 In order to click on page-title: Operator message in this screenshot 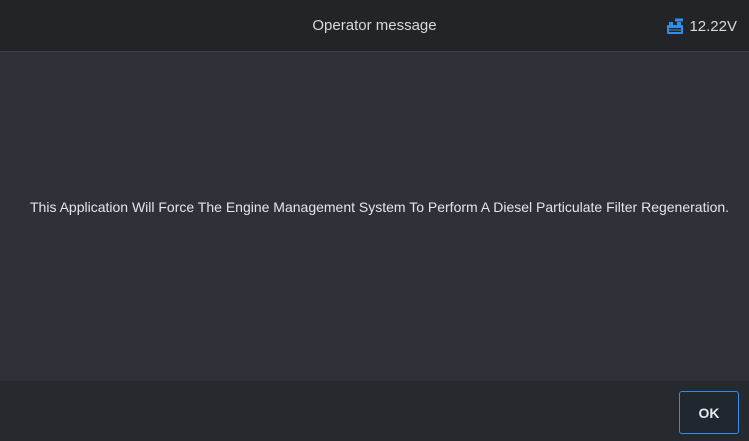, I will do `click(374, 25)`.